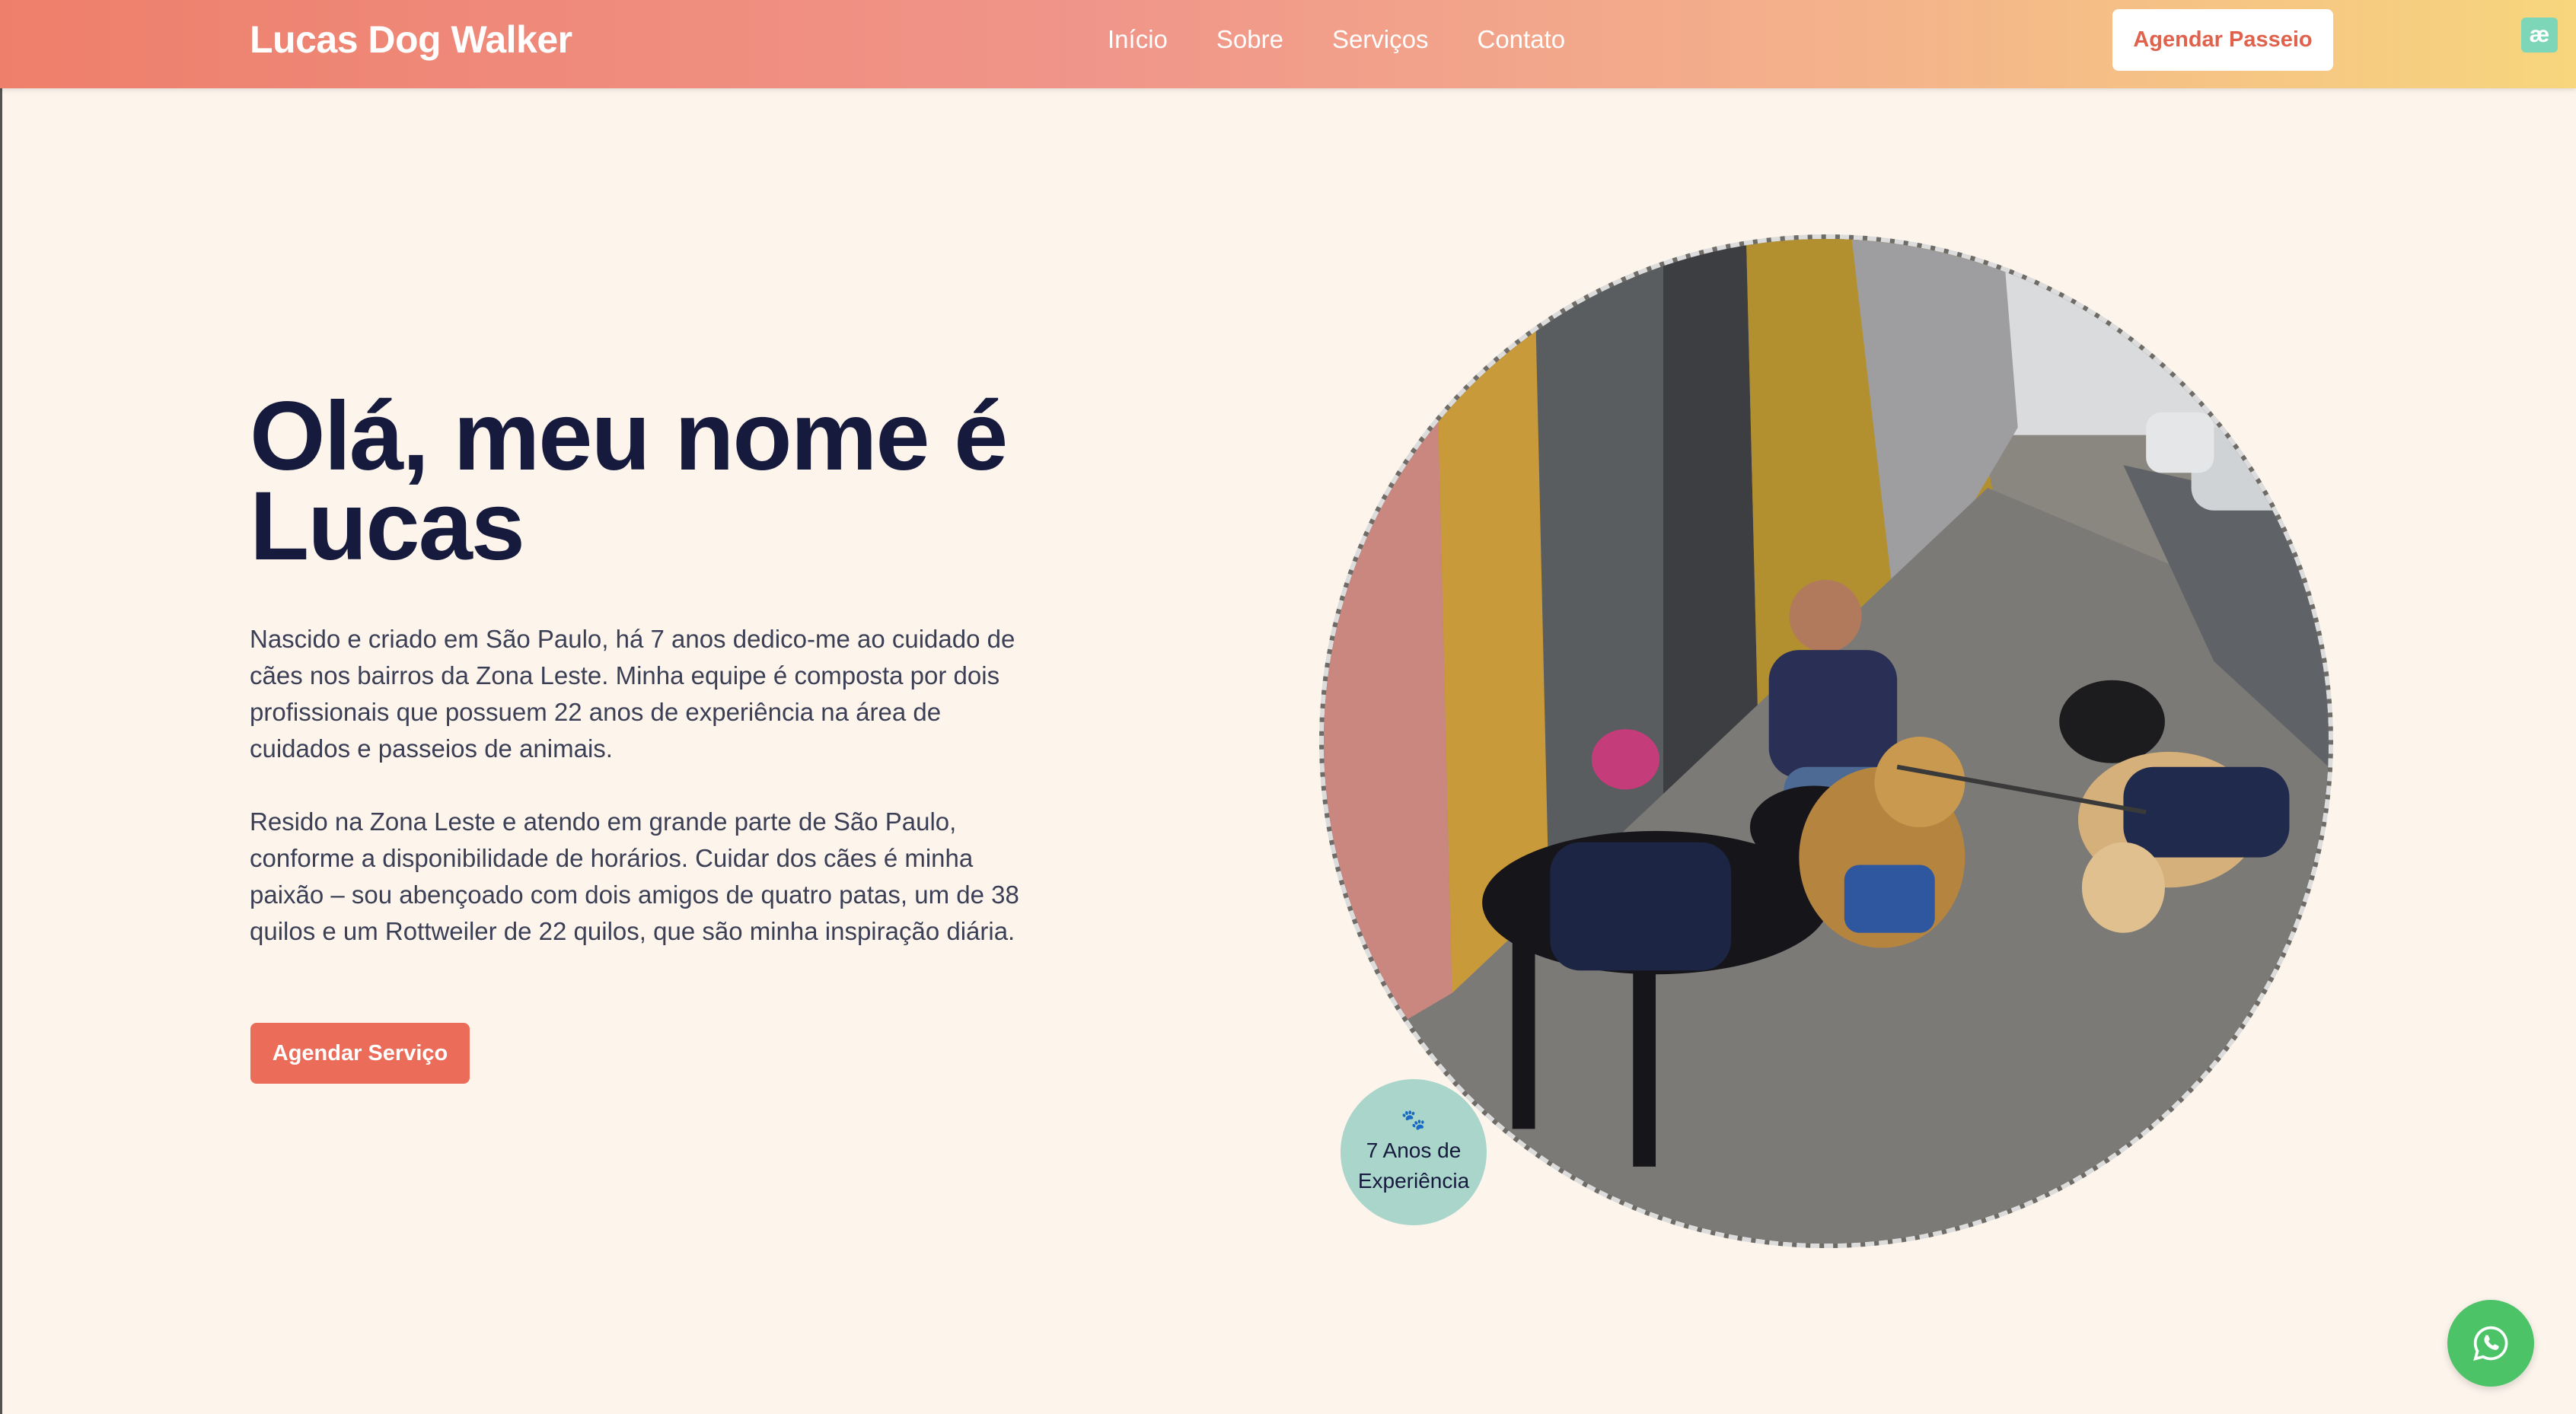 Image resolution: width=2576 pixels, height=1414 pixels. What do you see at coordinates (1521, 39) in the screenshot?
I see `nav-link-contato: Contato` at bounding box center [1521, 39].